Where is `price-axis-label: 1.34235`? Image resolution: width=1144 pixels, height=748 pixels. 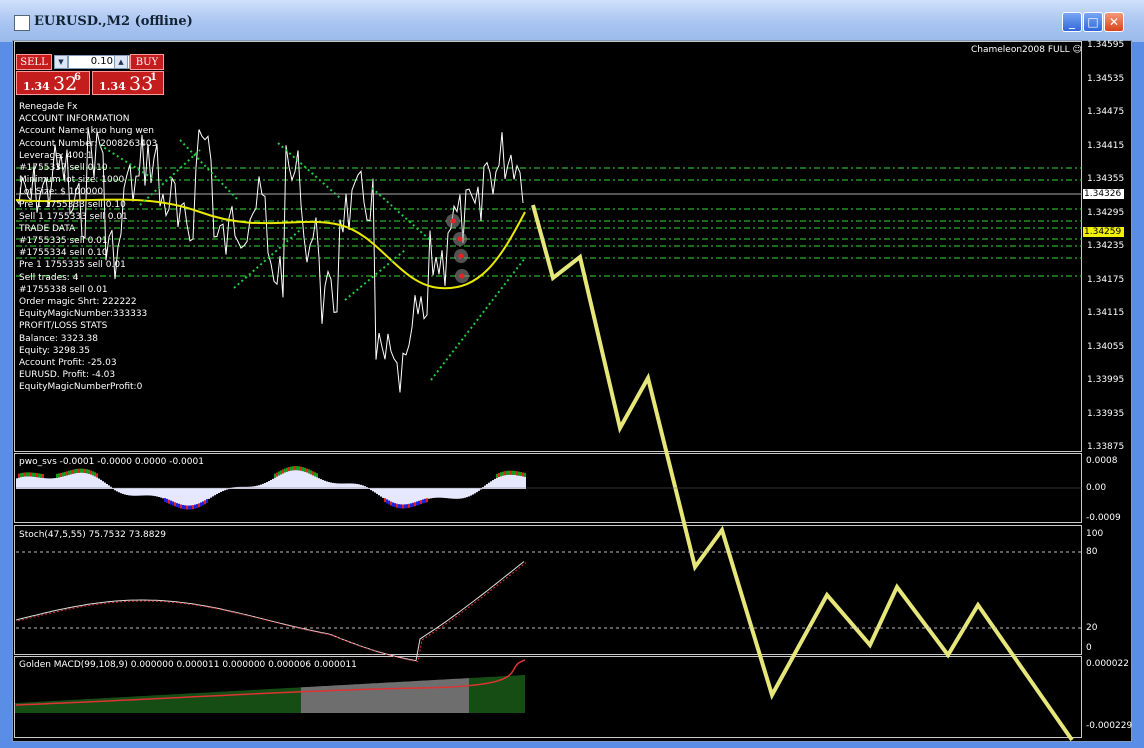
price-axis-label: 1.34235 is located at coordinates (1106, 246).